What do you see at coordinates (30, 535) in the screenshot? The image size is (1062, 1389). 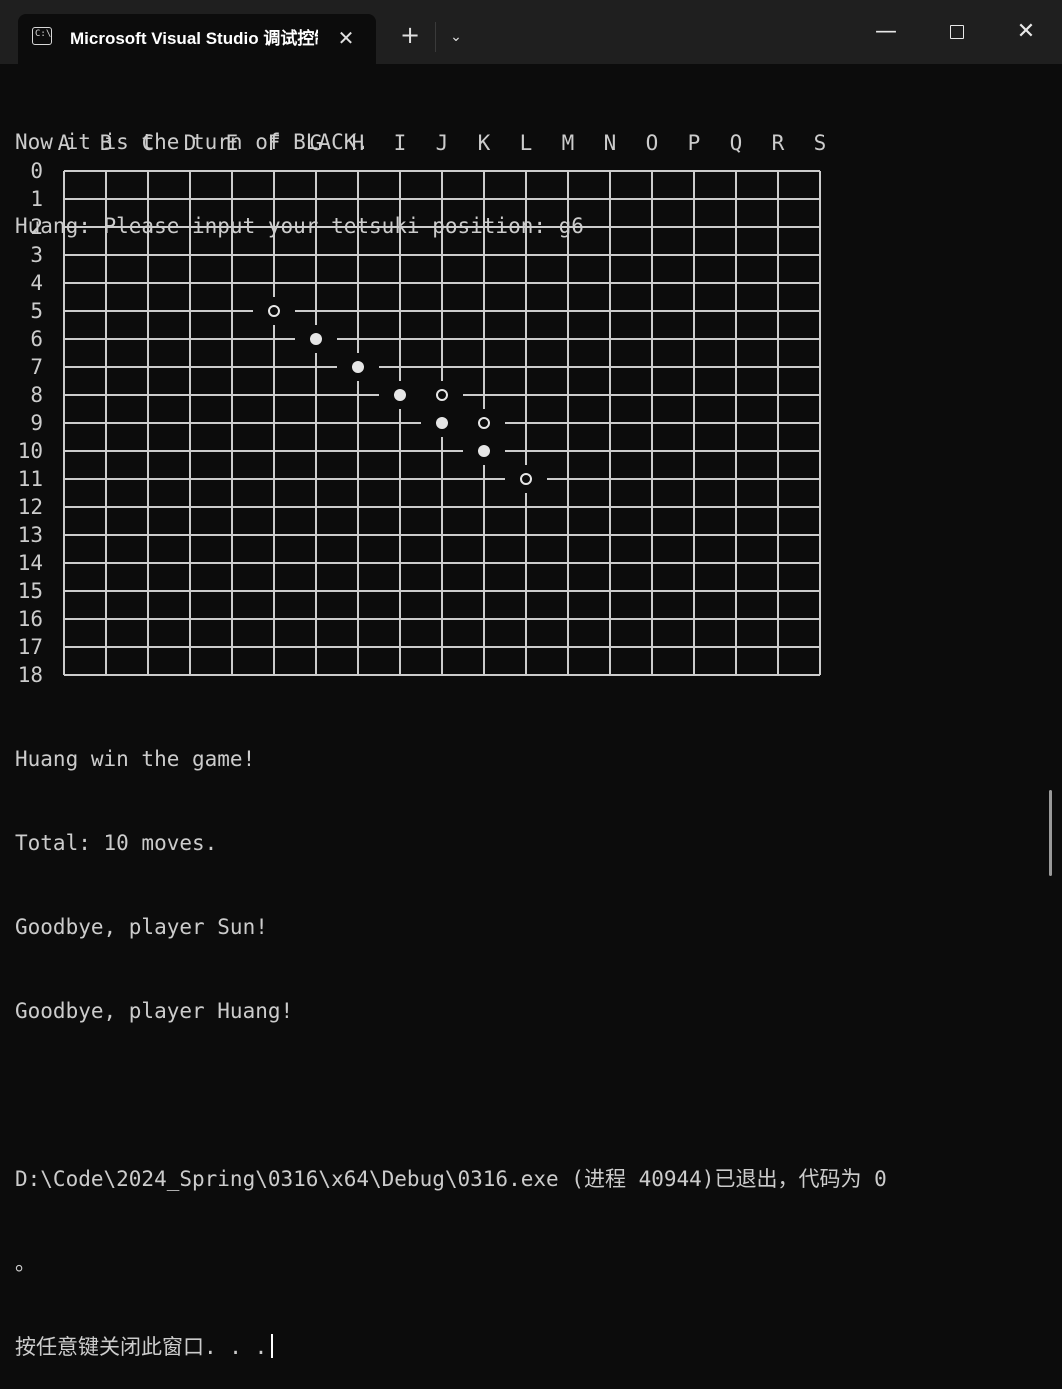 I see `row-label: 13` at bounding box center [30, 535].